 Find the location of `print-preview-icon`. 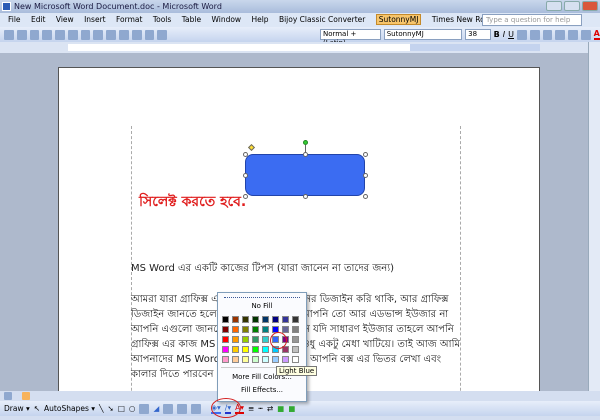

print-preview-icon is located at coordinates (72, 34).